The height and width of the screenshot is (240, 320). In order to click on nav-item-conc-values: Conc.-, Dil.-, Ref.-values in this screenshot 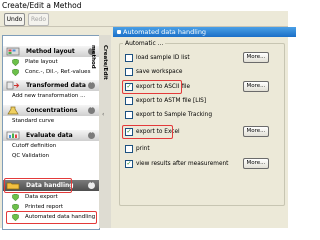, I will do `click(51, 72)`.